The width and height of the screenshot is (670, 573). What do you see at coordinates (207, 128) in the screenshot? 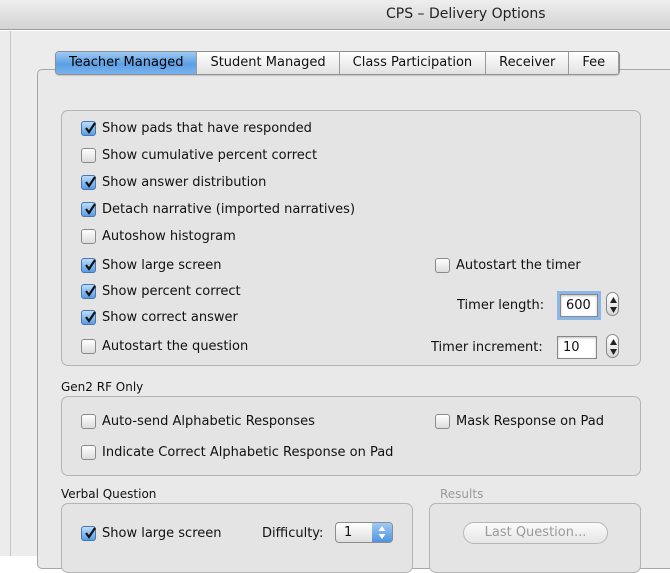
I see `display-option-label: Show pads that have responded` at bounding box center [207, 128].